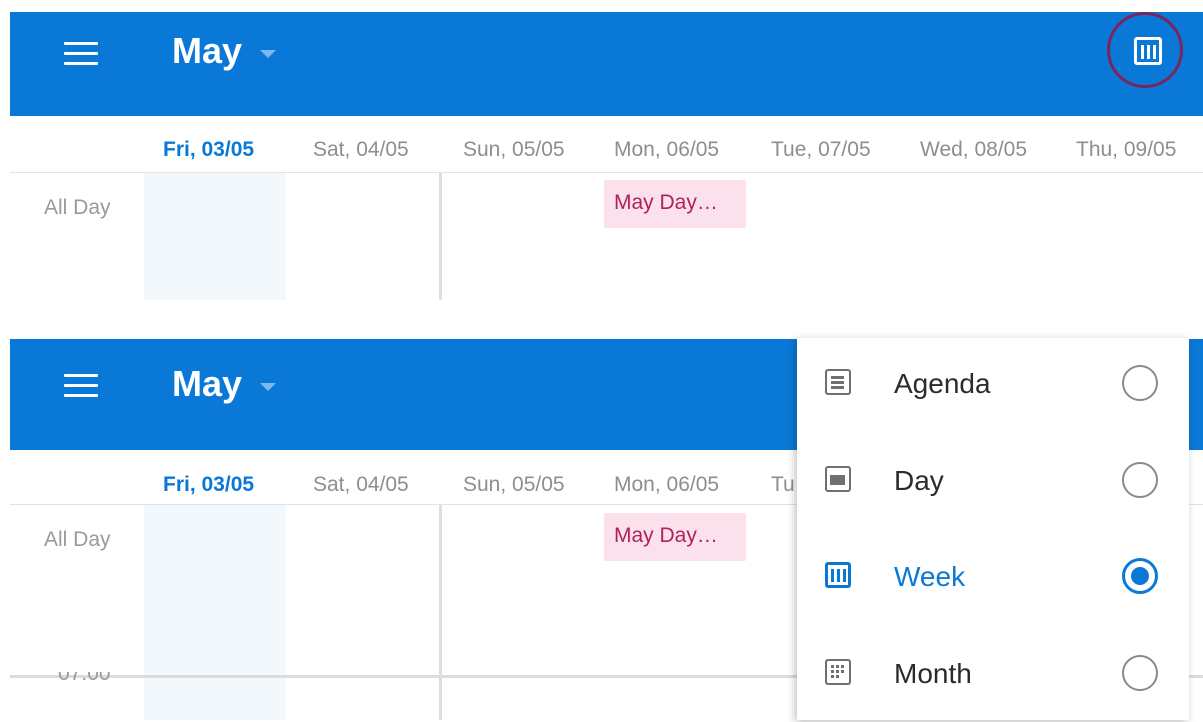 Image resolution: width=1203 pixels, height=722 pixels. Describe the element at coordinates (838, 382) in the screenshot. I see `agenda-icon` at that location.